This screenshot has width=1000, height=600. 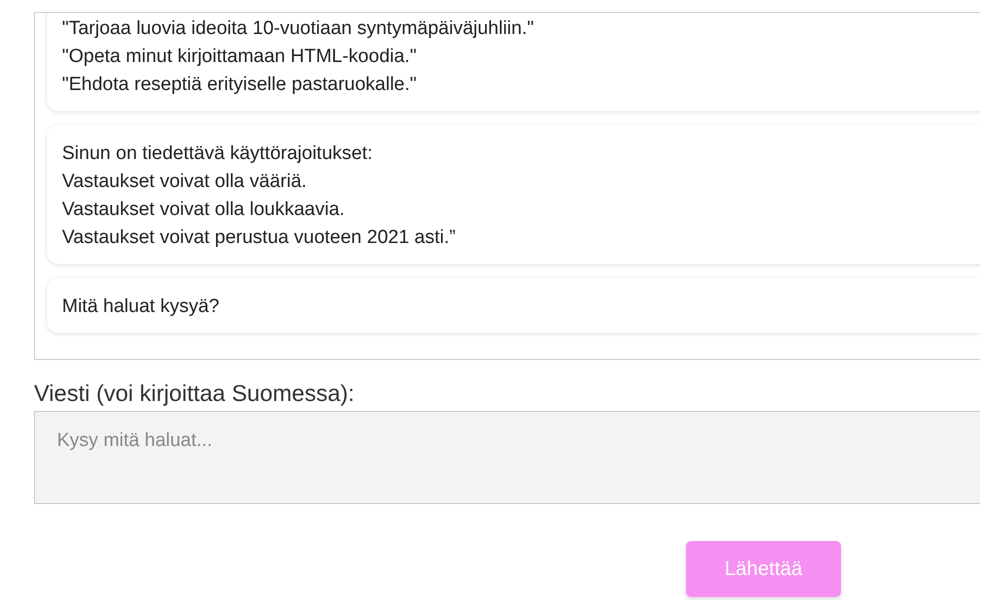 I want to click on send-button: Lähettää, so click(x=763, y=569).